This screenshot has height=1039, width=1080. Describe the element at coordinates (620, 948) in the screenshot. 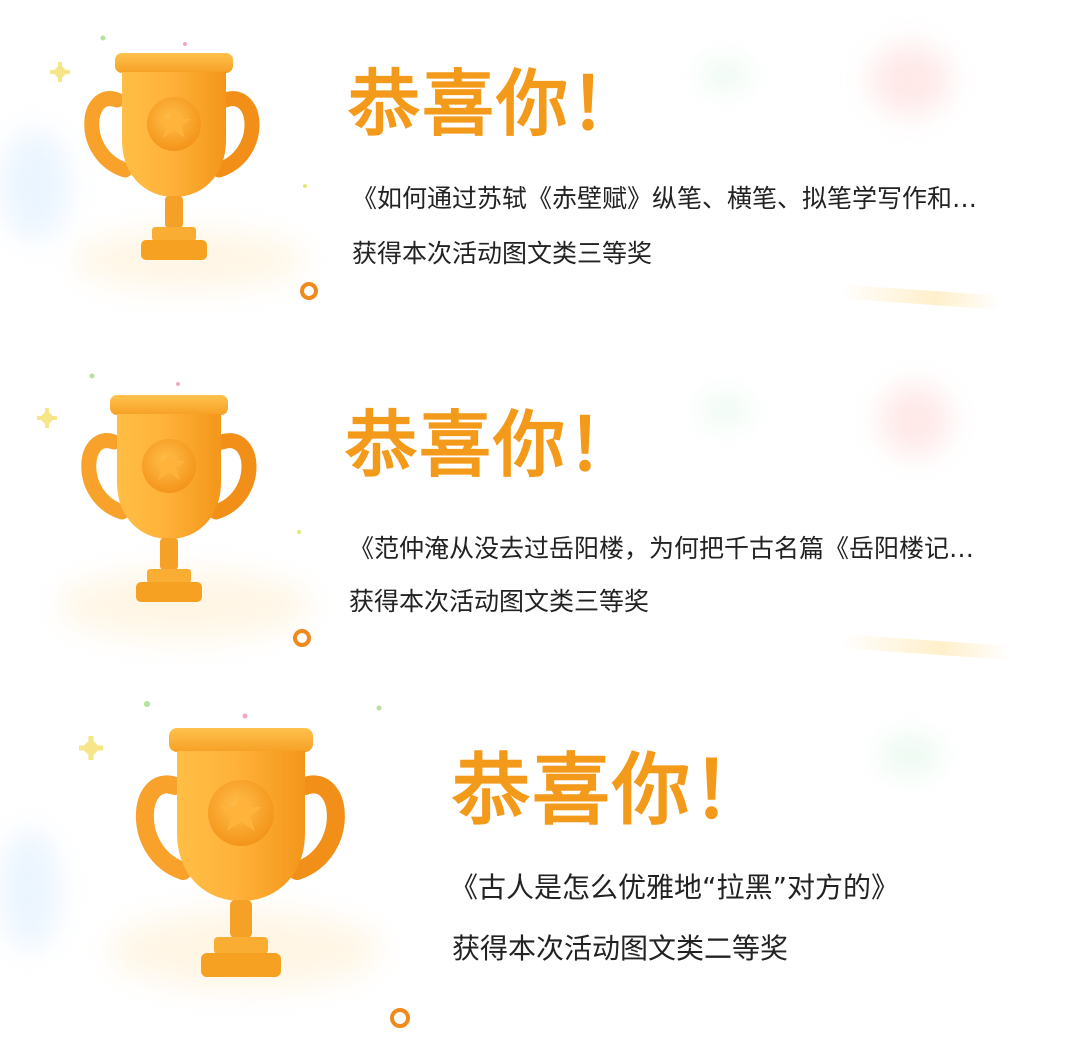

I see `award-description: 获得本次活动图文类二等奖` at that location.